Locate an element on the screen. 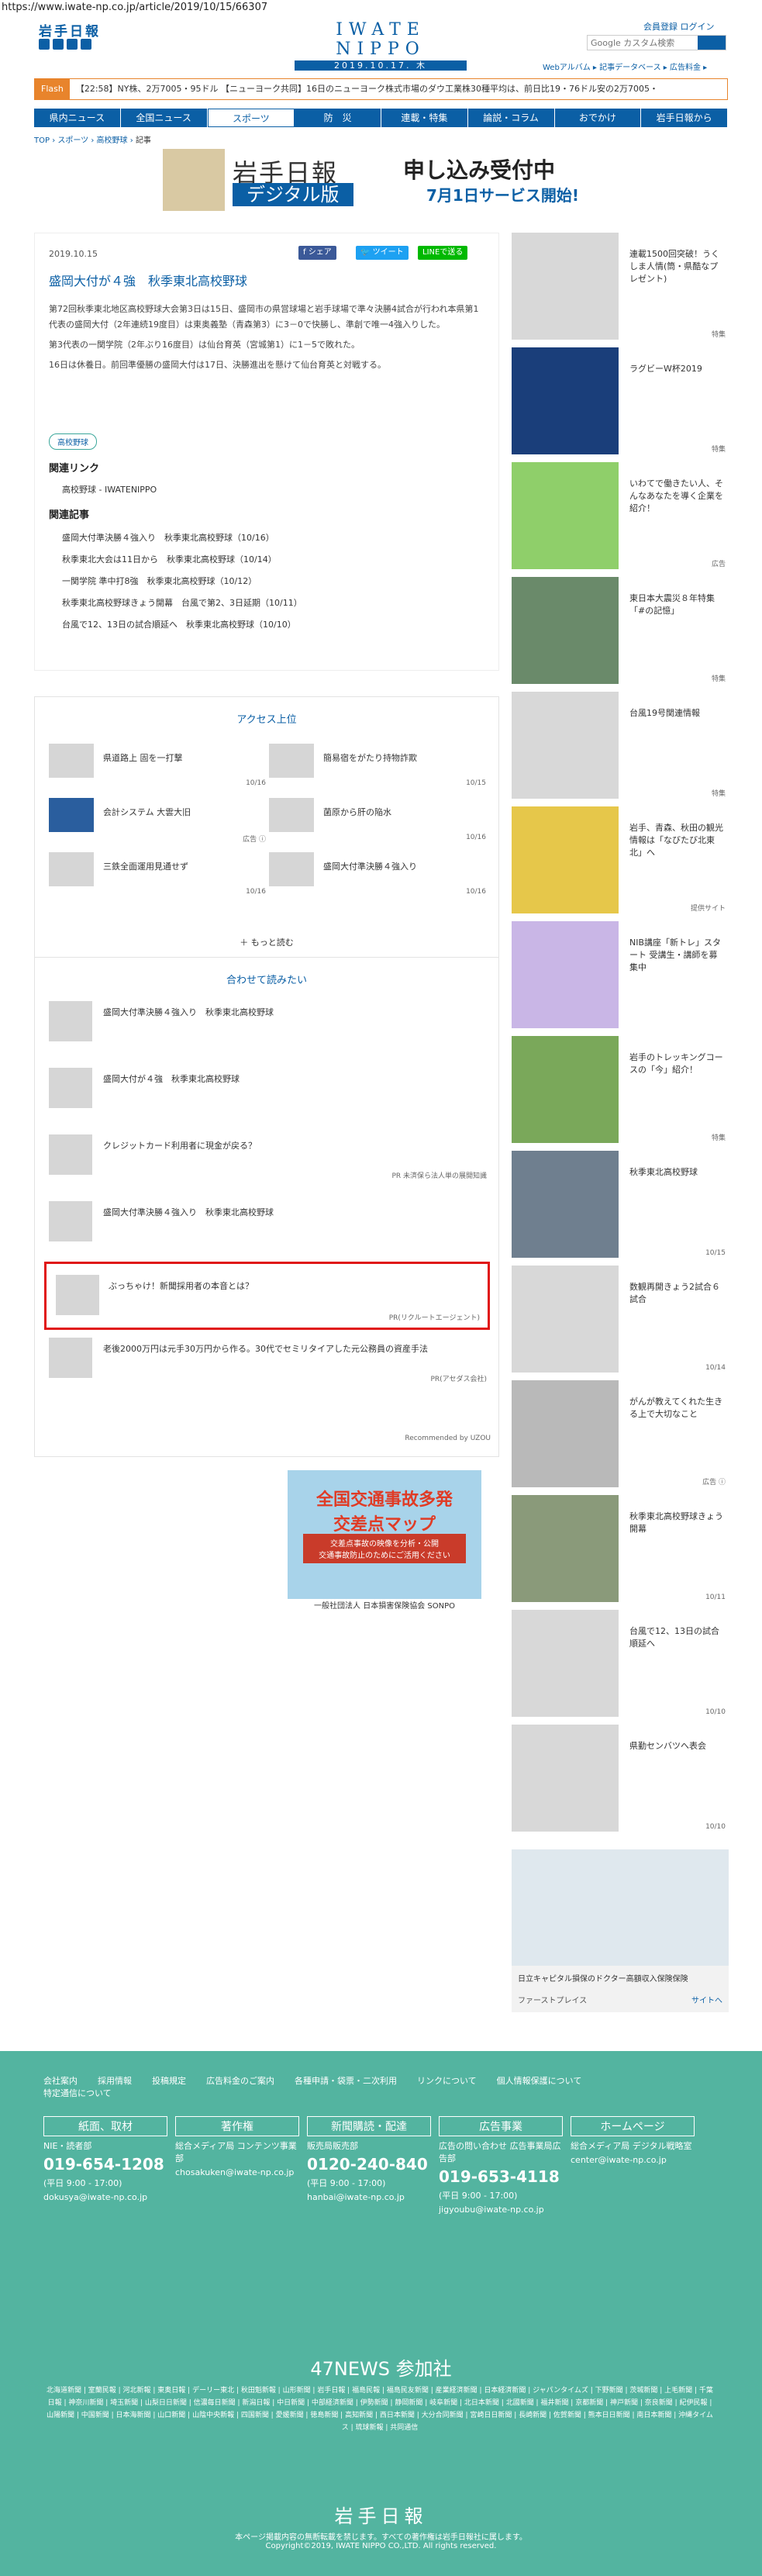  site-logo: 岩手日報 is located at coordinates (70, 30).